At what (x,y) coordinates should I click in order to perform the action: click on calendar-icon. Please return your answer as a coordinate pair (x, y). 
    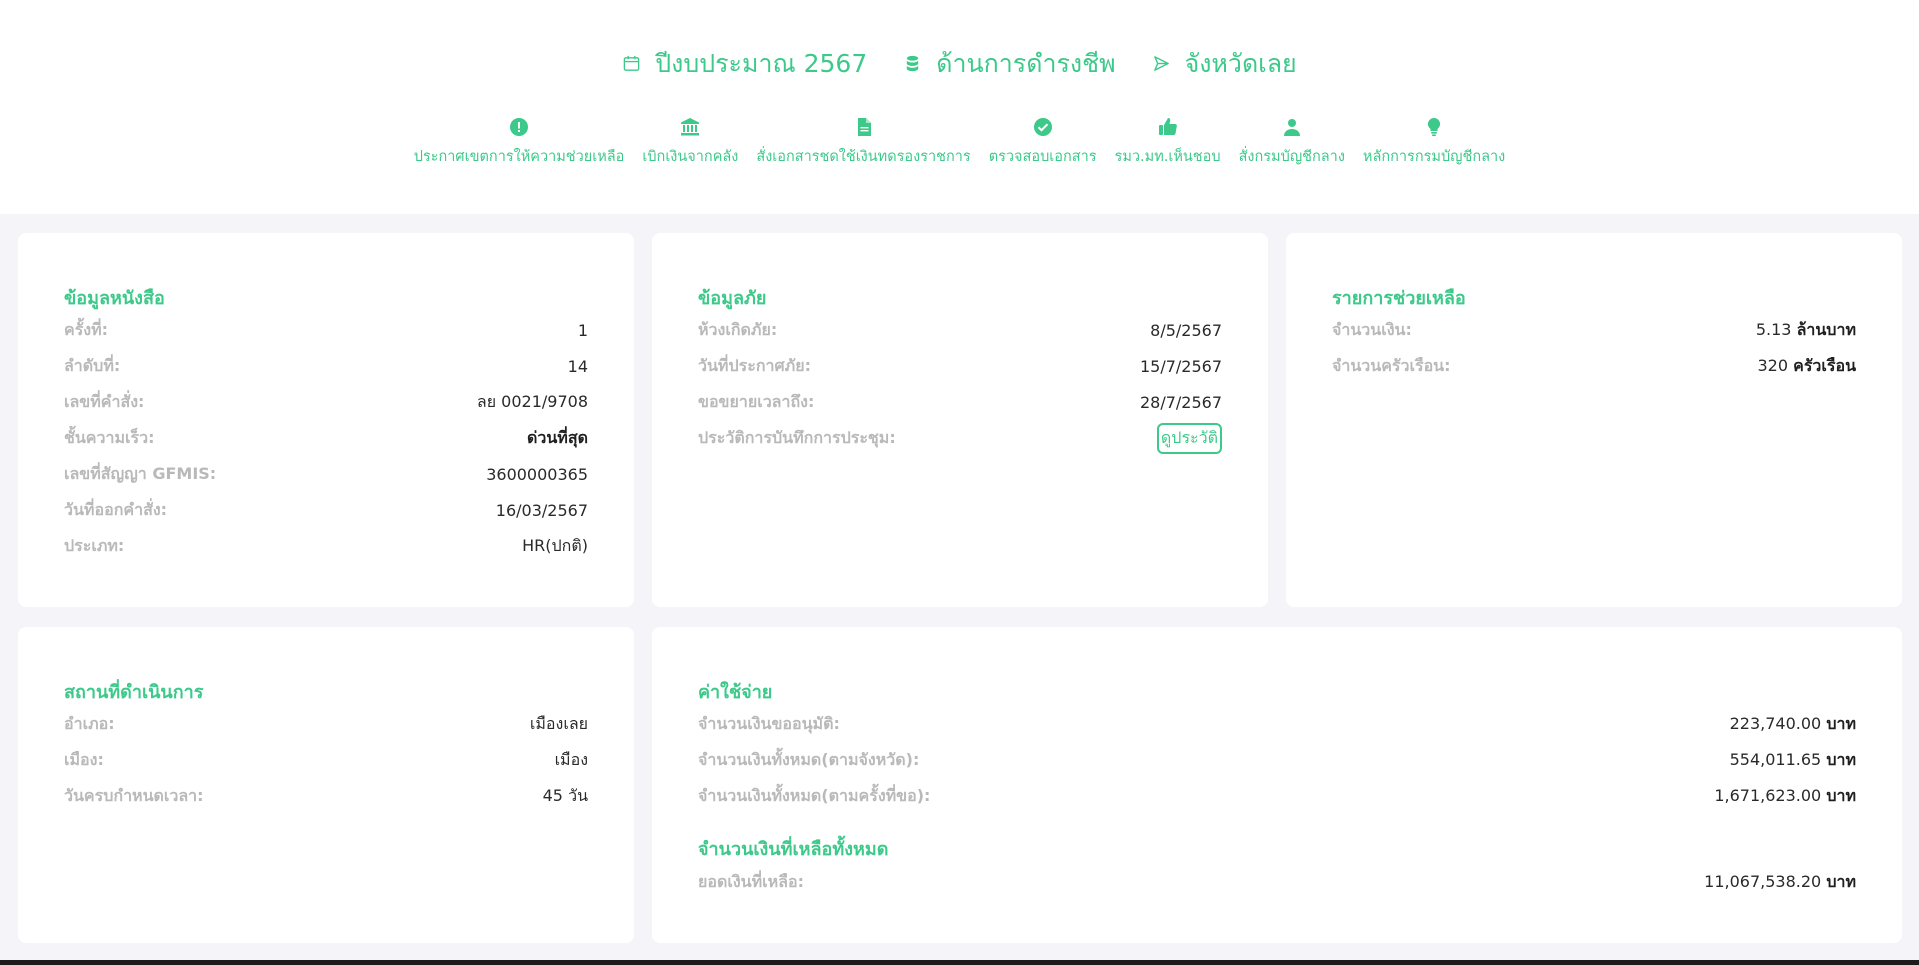
    Looking at the image, I should click on (631, 64).